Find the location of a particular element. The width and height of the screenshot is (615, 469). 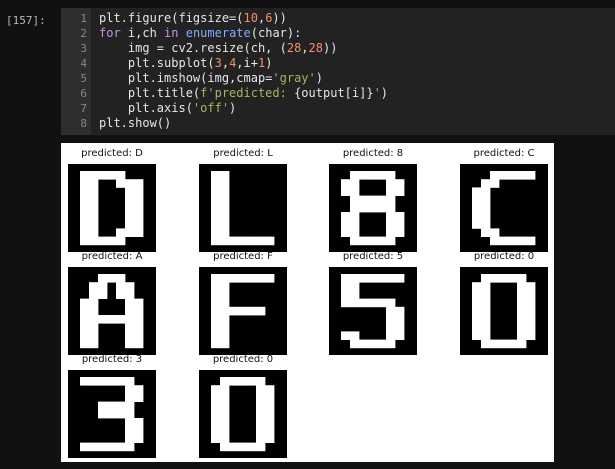

line-number: 4 is located at coordinates (83, 63).